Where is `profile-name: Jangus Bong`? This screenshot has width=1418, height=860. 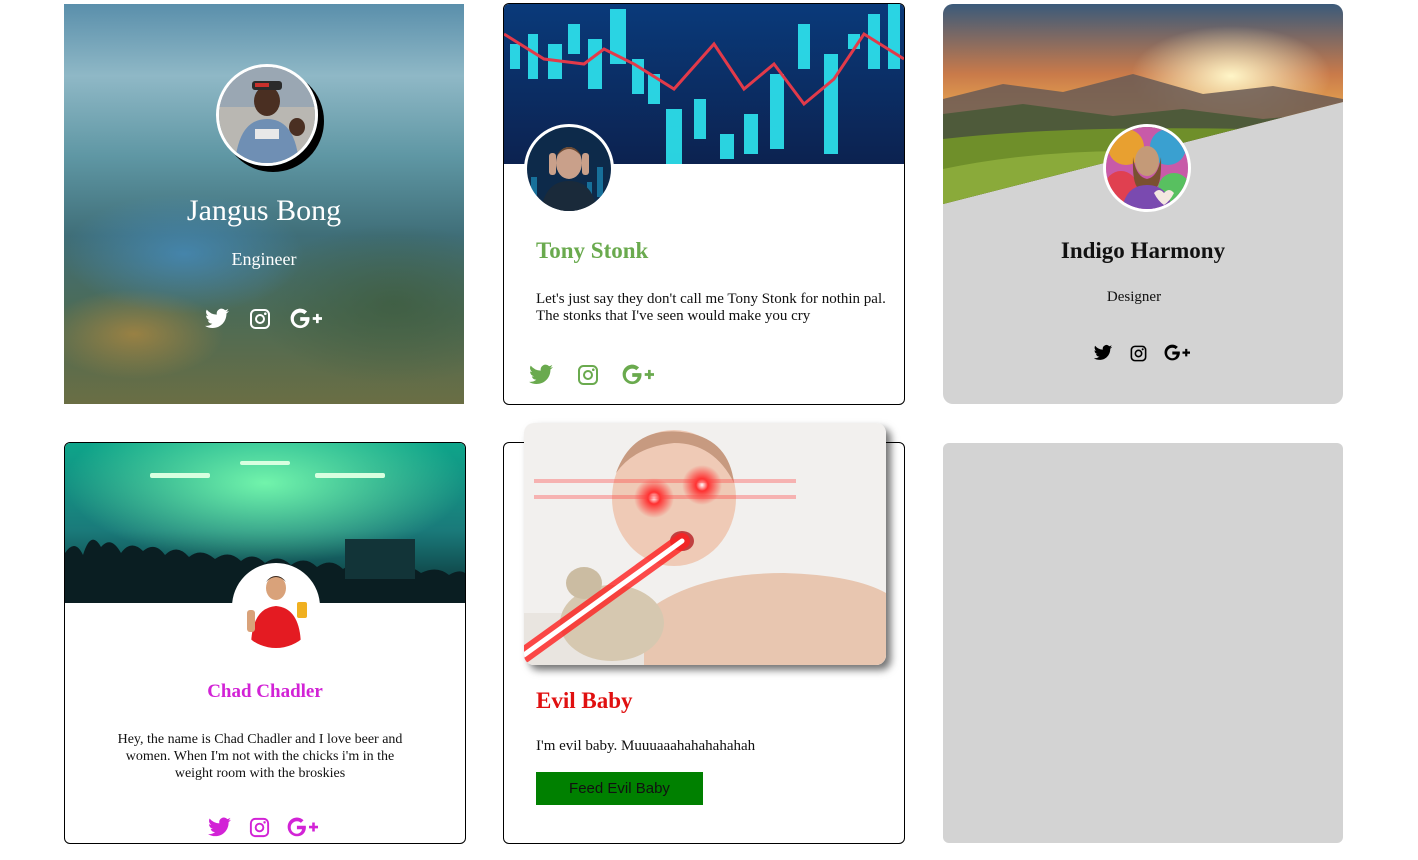 profile-name: Jangus Bong is located at coordinates (264, 210).